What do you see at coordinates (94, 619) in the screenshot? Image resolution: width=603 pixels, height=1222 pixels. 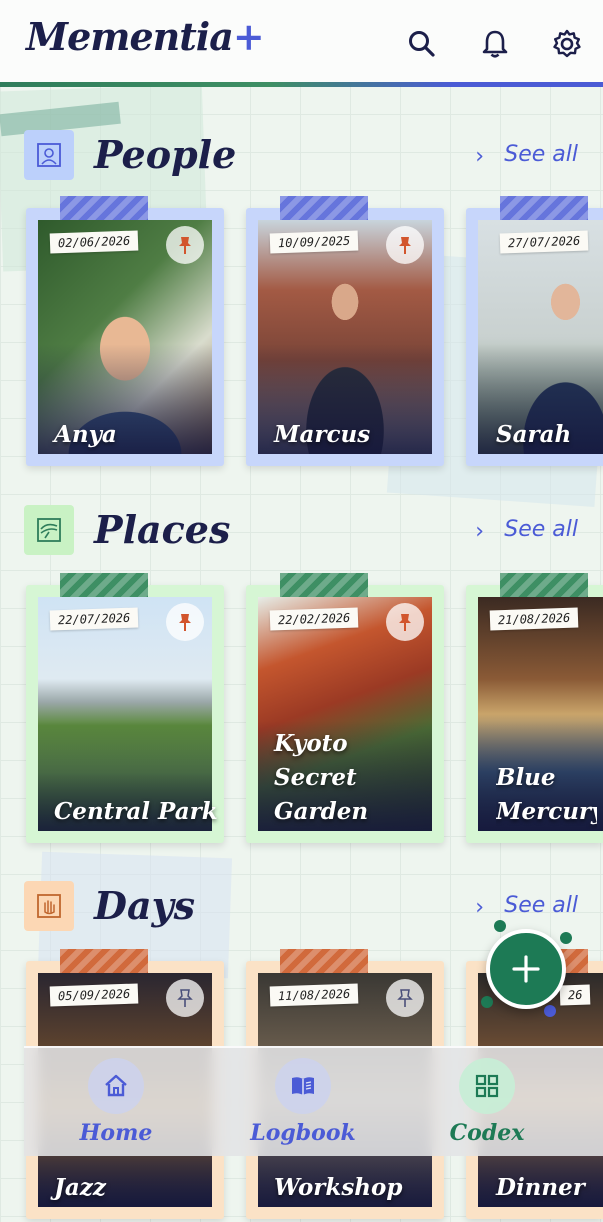 I see `date-tag: 22/07/2026` at bounding box center [94, 619].